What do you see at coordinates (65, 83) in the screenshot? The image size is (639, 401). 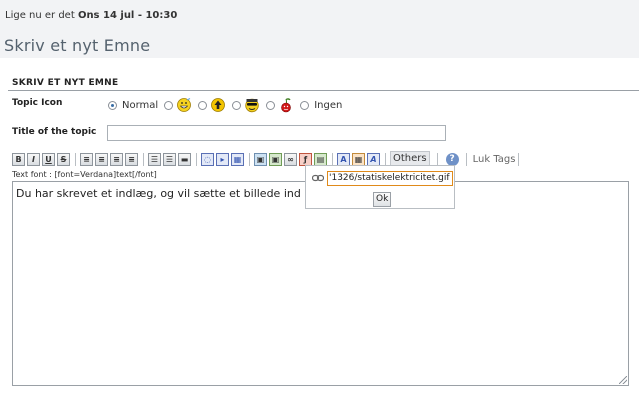 I see `section-title: SKRIV ET NYT EMNE` at bounding box center [65, 83].